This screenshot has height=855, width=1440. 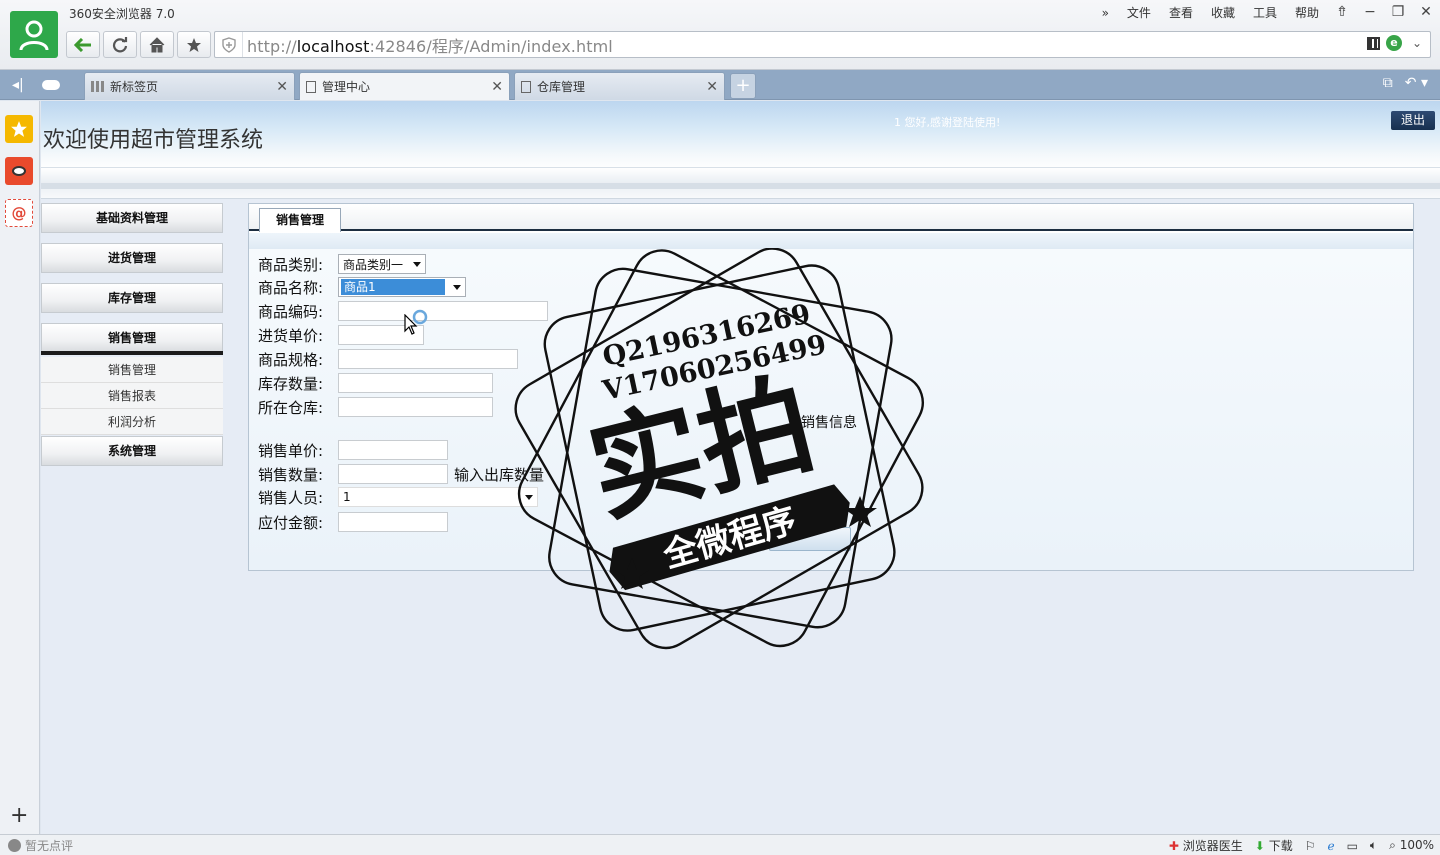 I want to click on tab-warehouse: 仓库管理 ✕, so click(x=619, y=86).